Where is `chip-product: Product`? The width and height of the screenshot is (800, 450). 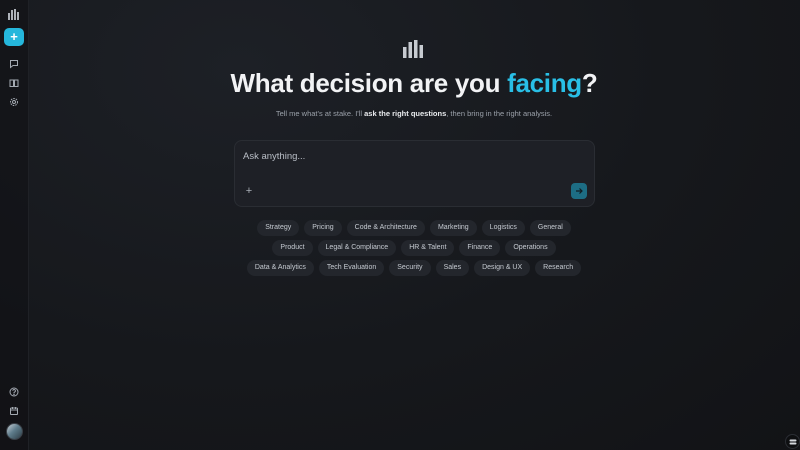
chip-product: Product is located at coordinates (292, 248).